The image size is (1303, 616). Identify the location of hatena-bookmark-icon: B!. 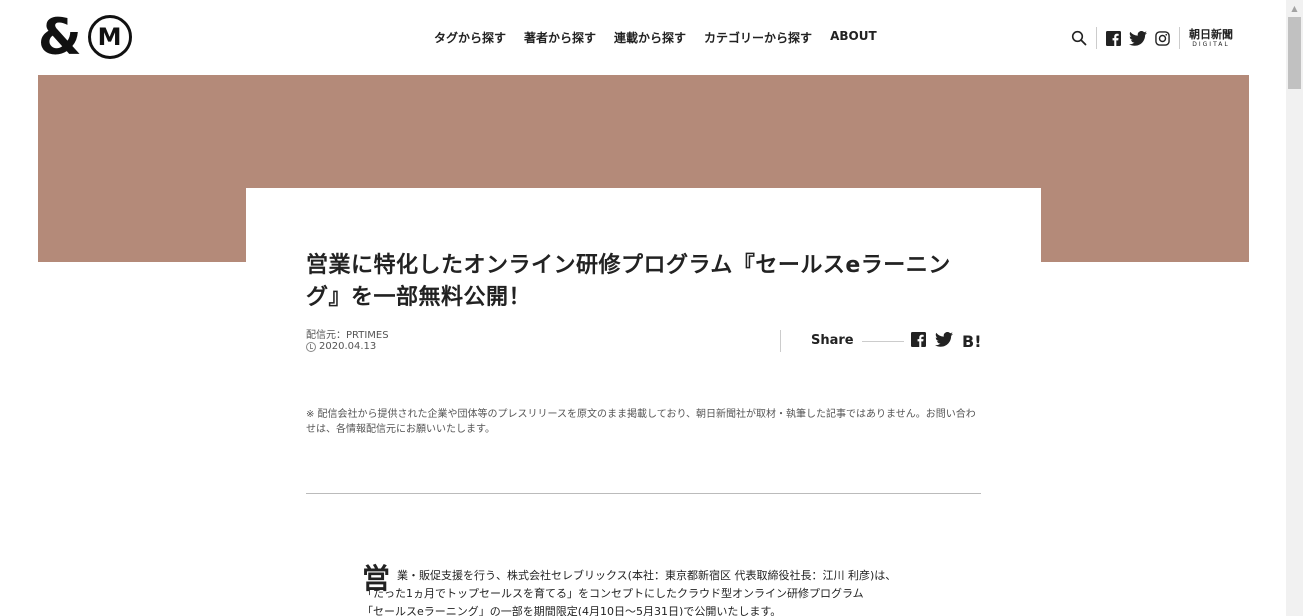
(972, 341).